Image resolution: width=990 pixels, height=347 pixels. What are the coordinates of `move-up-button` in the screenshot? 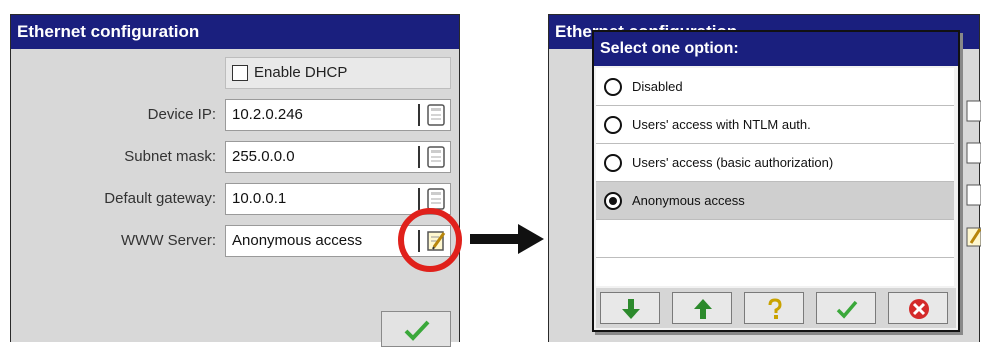 It's located at (702, 308).